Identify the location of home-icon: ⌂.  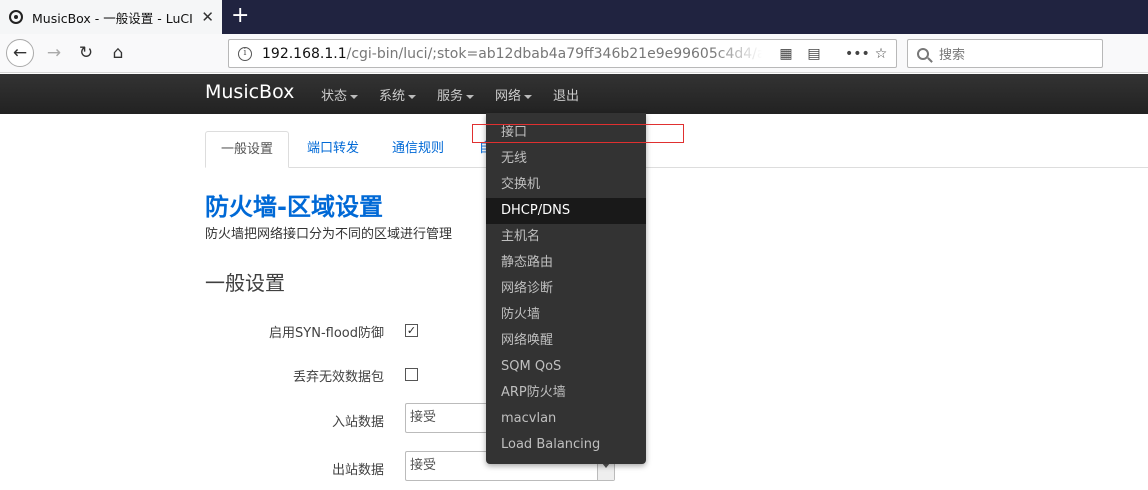
(118, 53).